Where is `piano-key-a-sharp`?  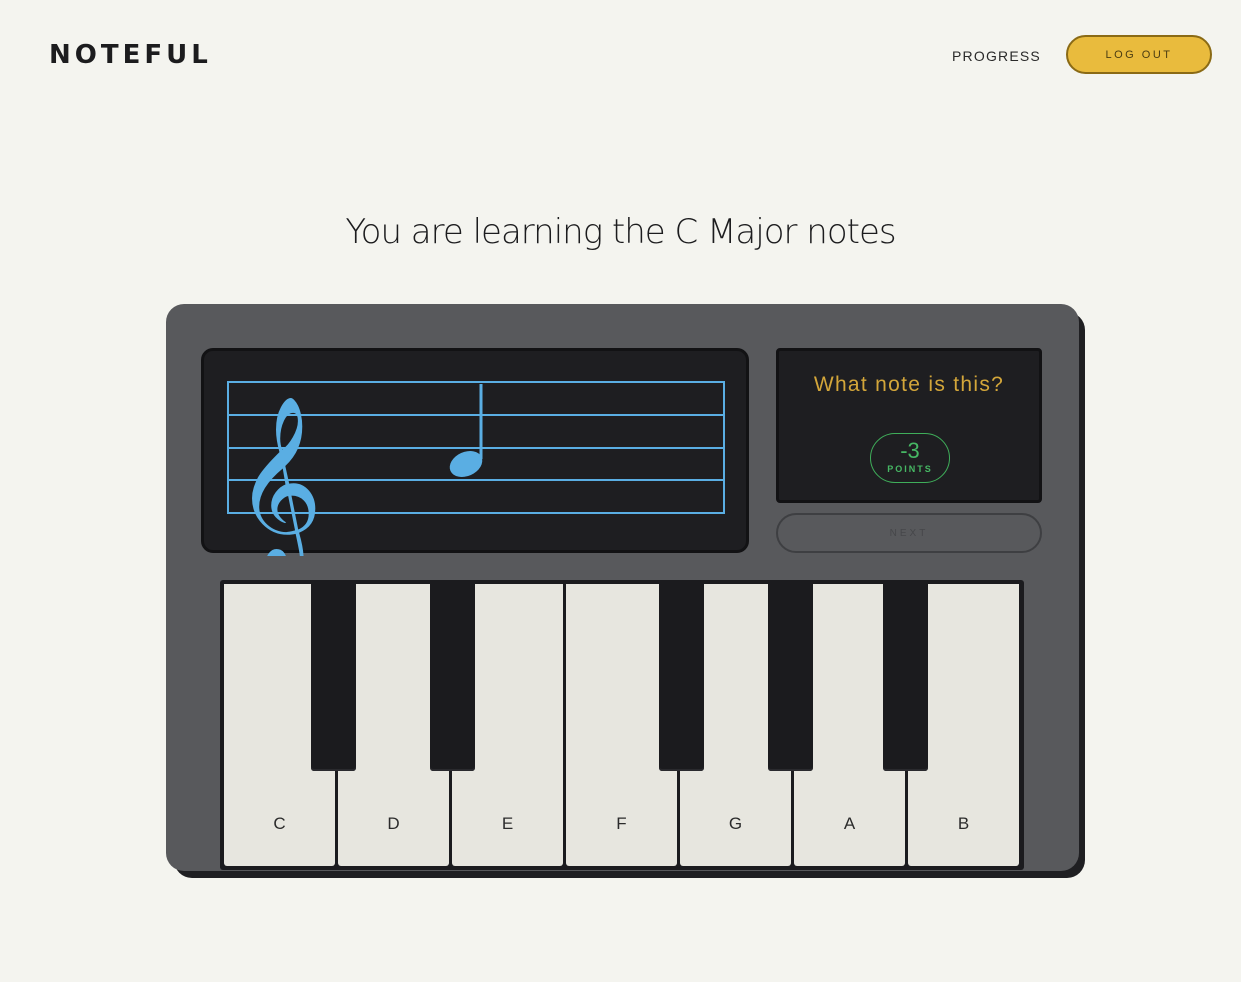
piano-key-a-sharp is located at coordinates (905, 675).